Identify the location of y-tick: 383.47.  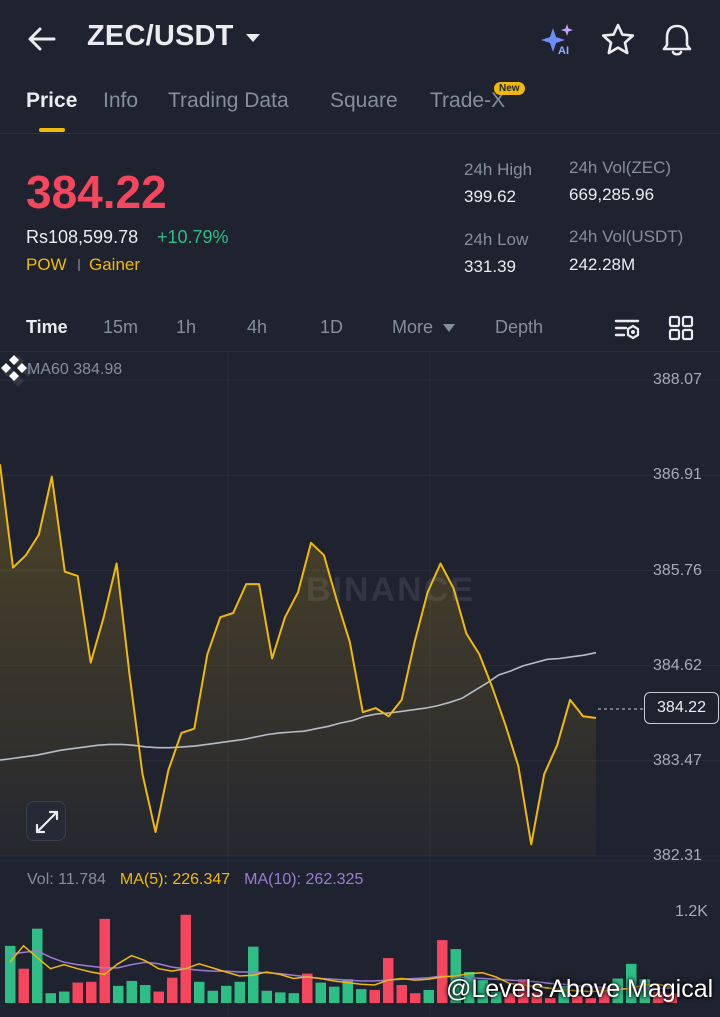
(677, 760).